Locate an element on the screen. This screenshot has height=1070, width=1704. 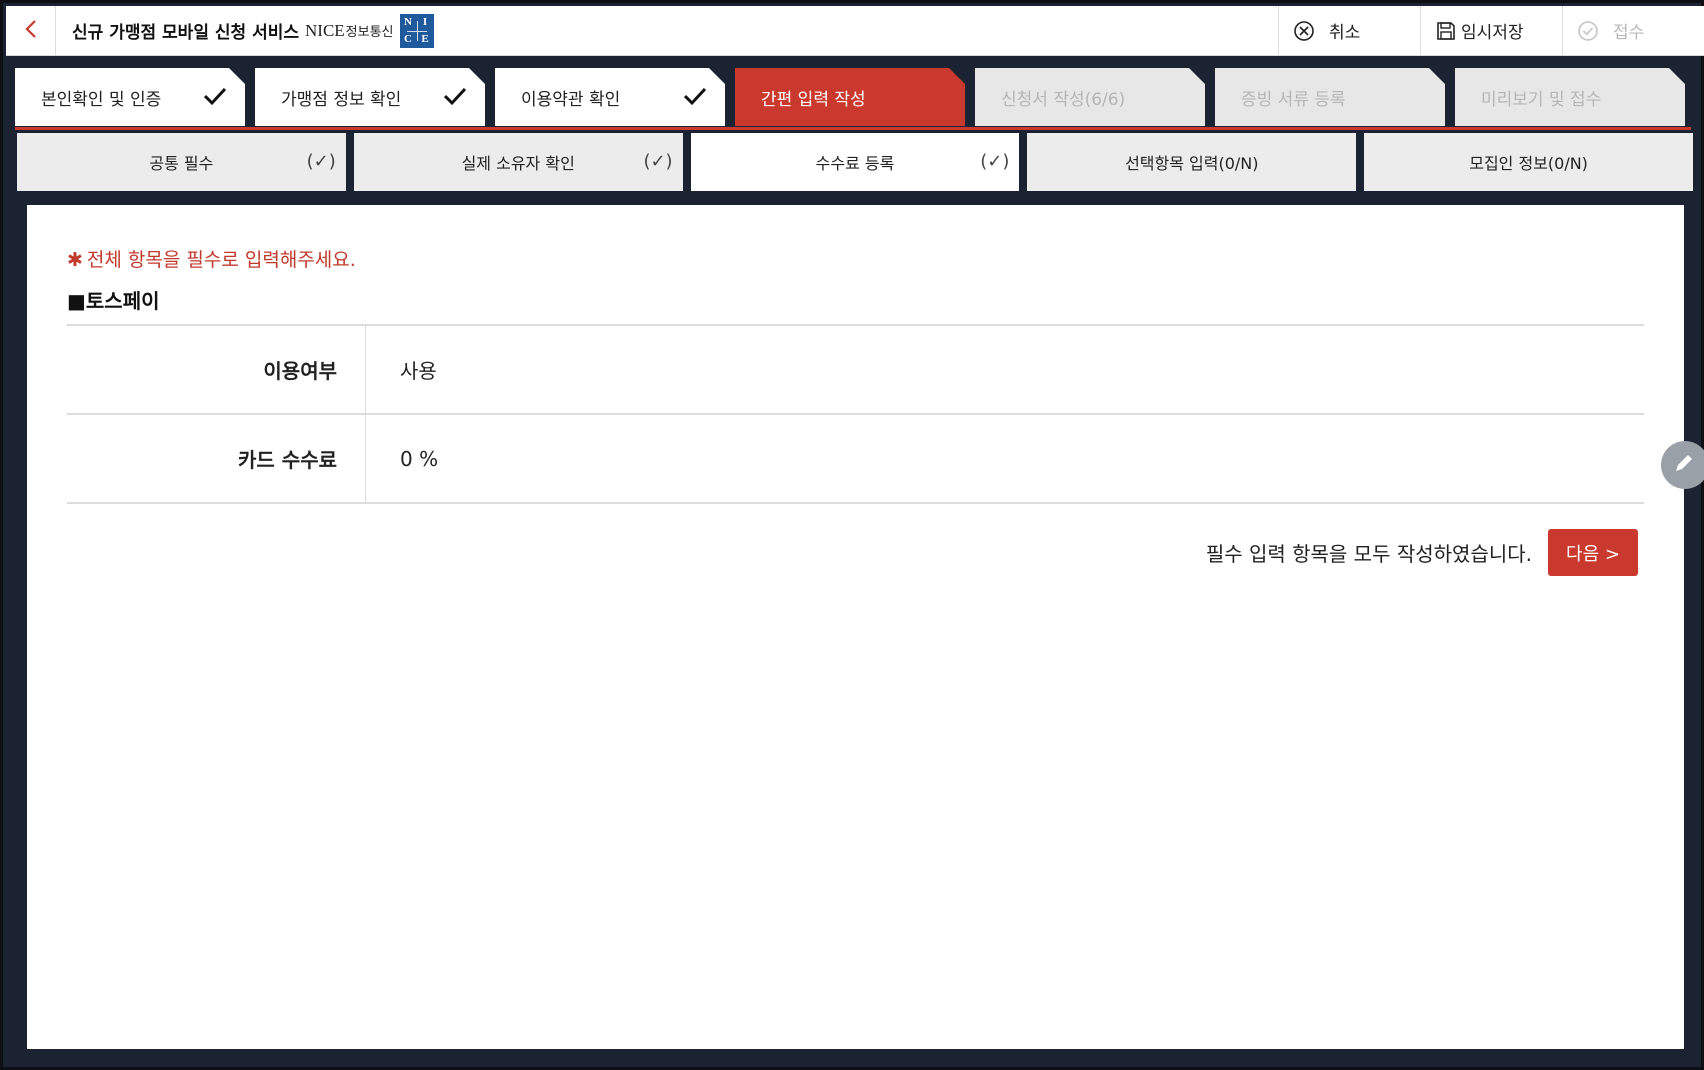
step-tab-preview: 미리보기 및 접수 is located at coordinates (1570, 97).